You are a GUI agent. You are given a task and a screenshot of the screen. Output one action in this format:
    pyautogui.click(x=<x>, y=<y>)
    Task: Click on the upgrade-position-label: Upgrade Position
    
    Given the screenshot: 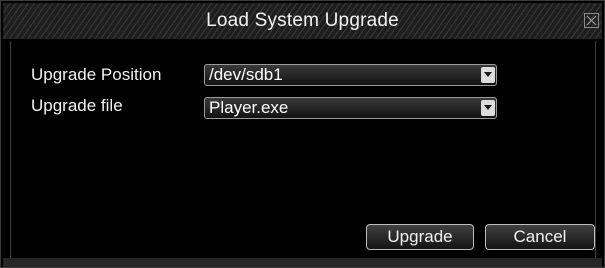 What is the action you would take?
    pyautogui.click(x=96, y=74)
    